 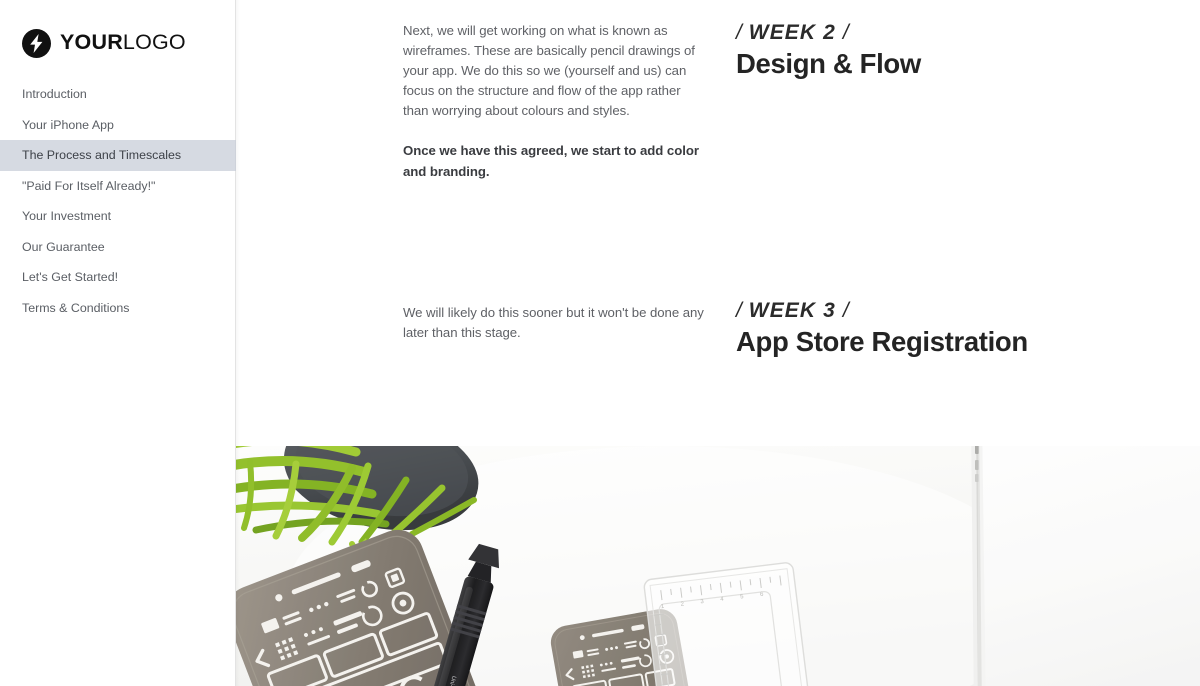 I want to click on eyebrow-slash-right-2: /, so click(x=845, y=310).